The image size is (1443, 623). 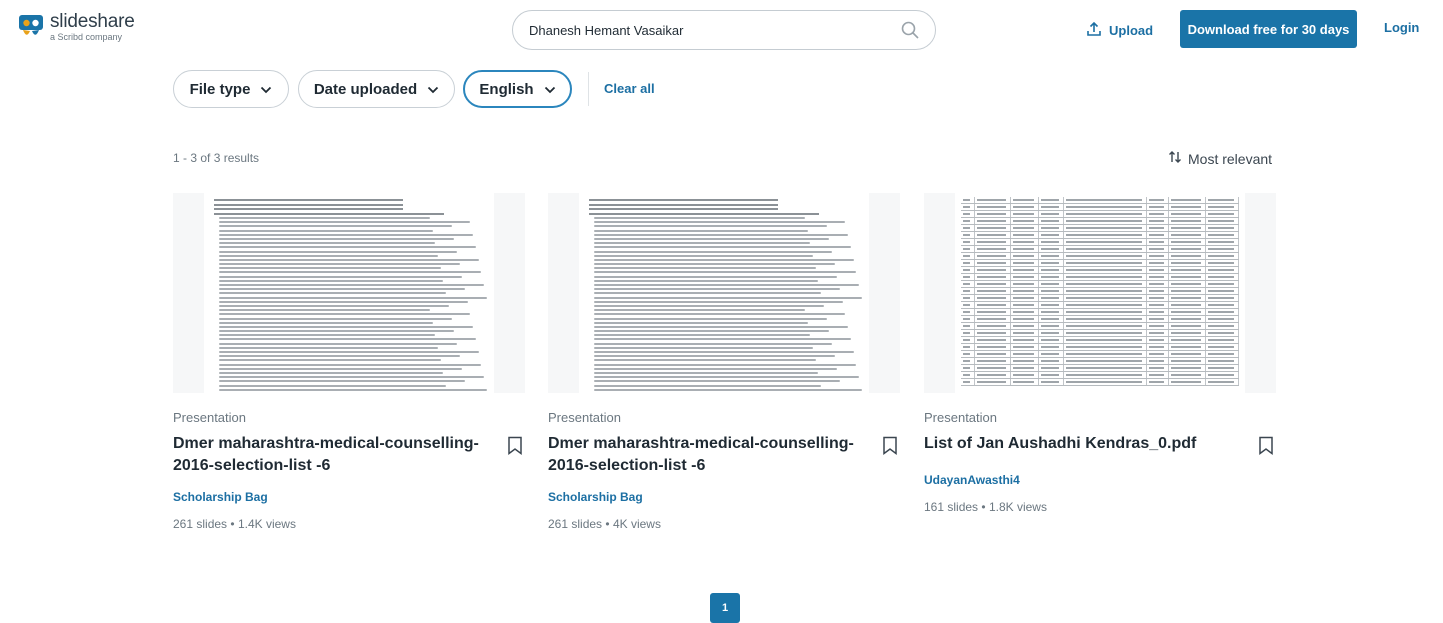 I want to click on card-meta: 261 slides • 1.4K views, so click(x=349, y=524).